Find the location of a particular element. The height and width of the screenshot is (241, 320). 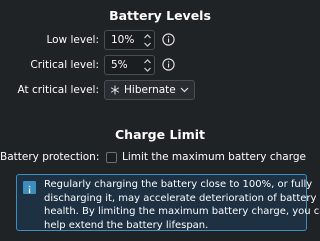

limit-charge-checkbox-label: Limit the maximum battery charge is located at coordinates (214, 157).